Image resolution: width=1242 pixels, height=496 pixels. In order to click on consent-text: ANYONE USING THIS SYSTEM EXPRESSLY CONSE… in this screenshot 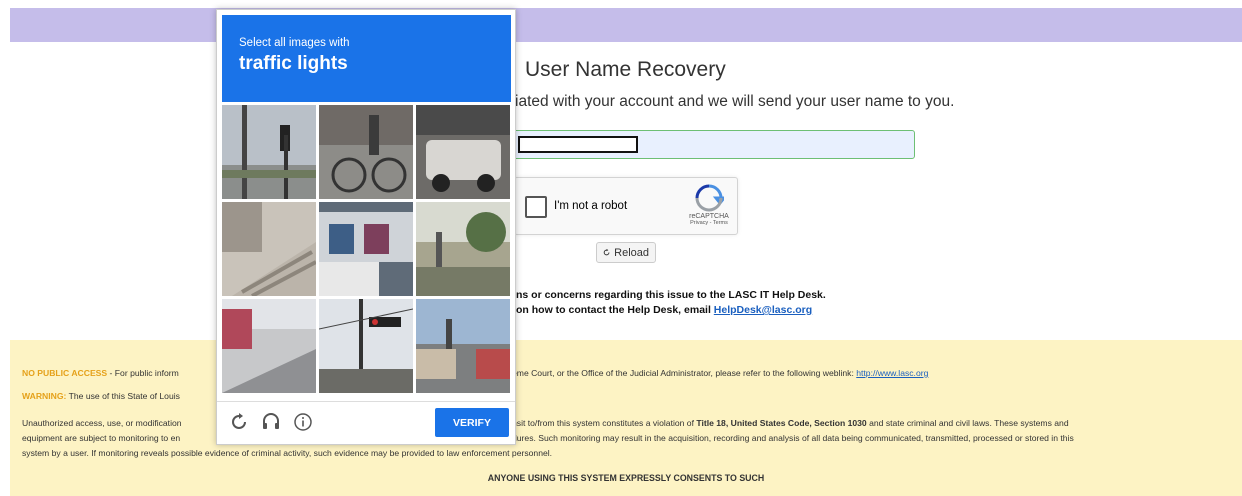, I will do `click(626, 478)`.